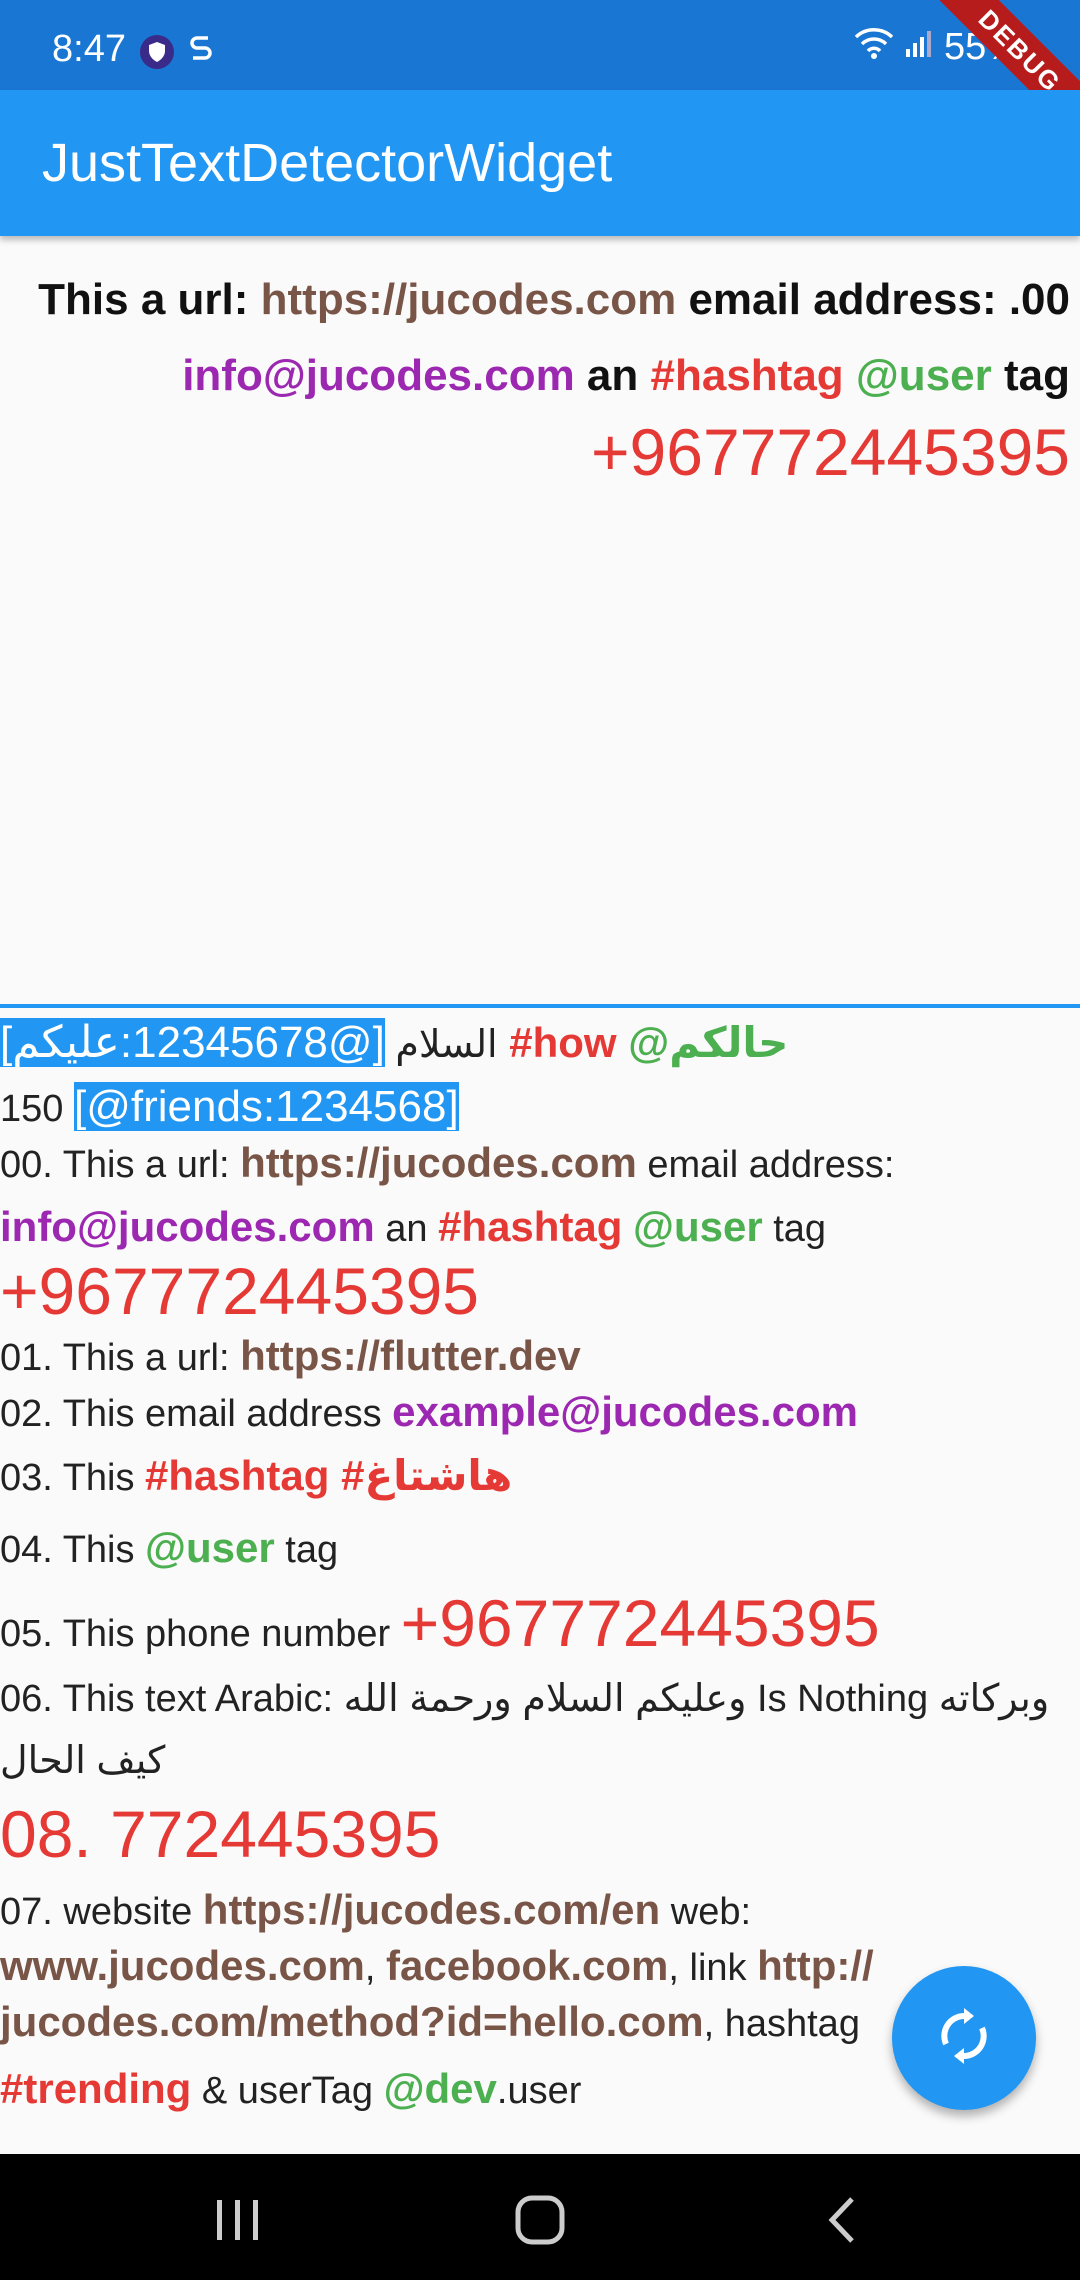 Image resolution: width=1080 pixels, height=2280 pixels. I want to click on phone-link: 08. 772445395, so click(220, 1834).